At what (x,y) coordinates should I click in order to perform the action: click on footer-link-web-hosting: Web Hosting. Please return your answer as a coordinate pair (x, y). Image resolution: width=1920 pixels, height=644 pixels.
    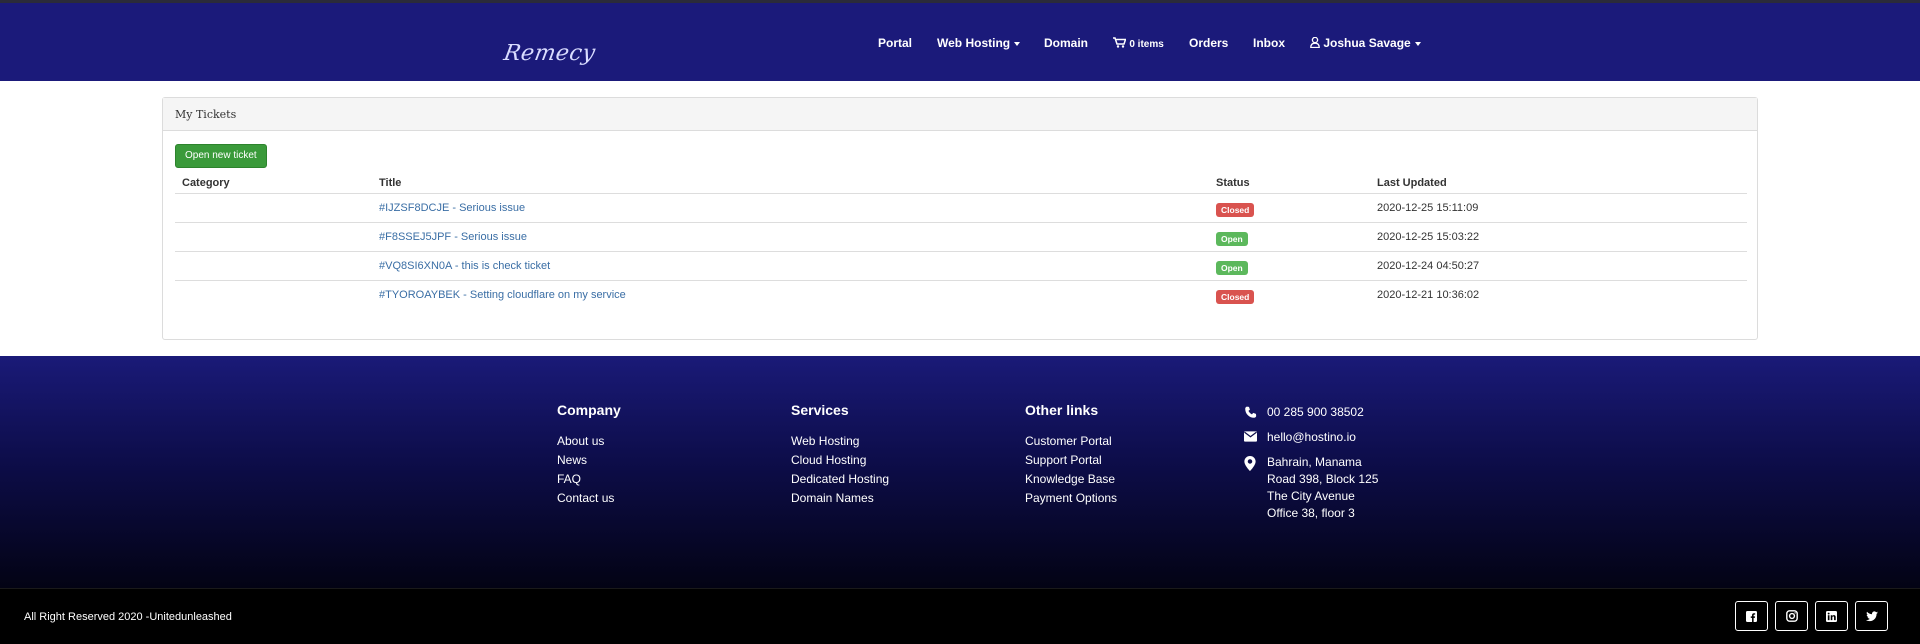
    Looking at the image, I should click on (840, 441).